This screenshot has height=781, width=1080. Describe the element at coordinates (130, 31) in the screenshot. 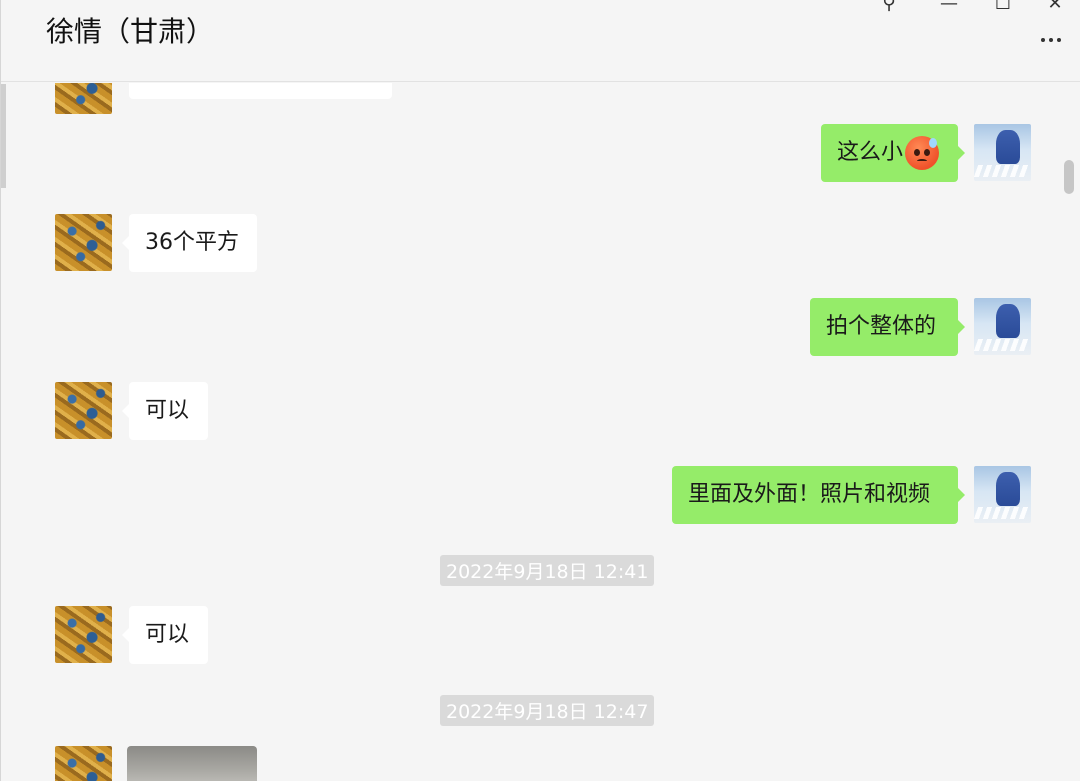

I see `chat-title: 徐情（甘肃）` at that location.